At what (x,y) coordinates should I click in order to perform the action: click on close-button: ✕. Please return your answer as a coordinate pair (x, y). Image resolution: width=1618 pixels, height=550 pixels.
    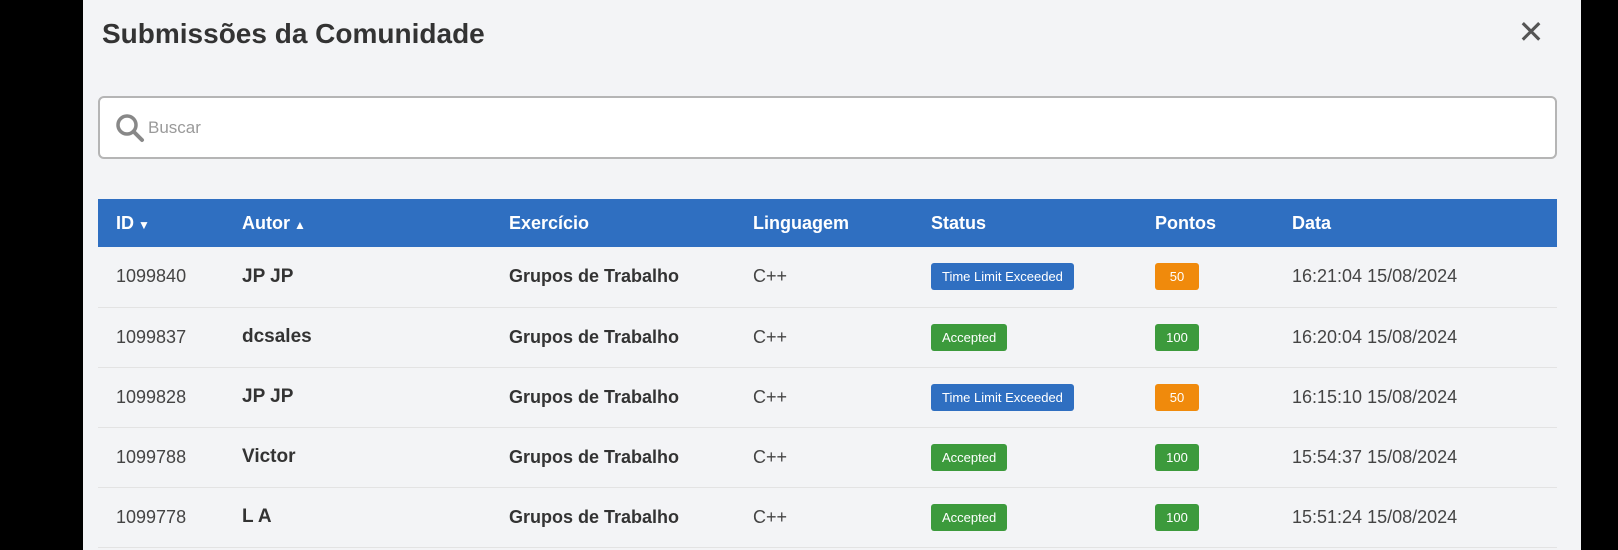
    Looking at the image, I should click on (1531, 32).